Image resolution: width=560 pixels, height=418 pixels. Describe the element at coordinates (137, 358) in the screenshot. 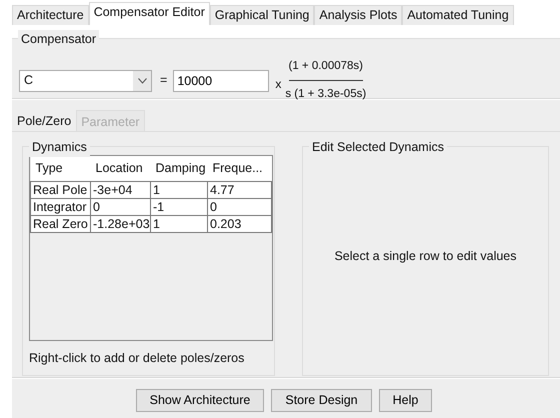

I see `hint-text: Right-click to add or delete poles/zeros` at that location.